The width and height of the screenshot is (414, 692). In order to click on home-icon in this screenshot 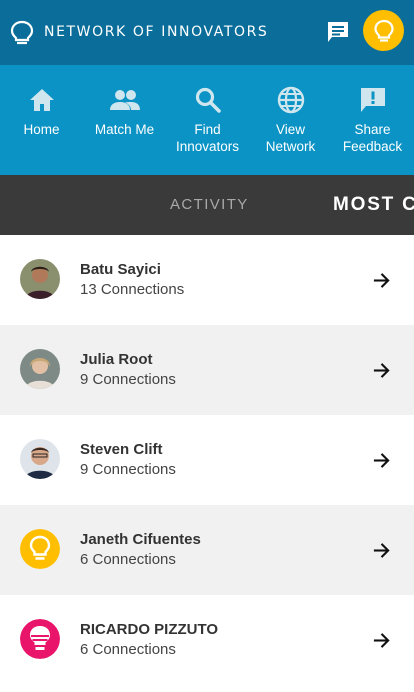, I will do `click(41, 100)`.